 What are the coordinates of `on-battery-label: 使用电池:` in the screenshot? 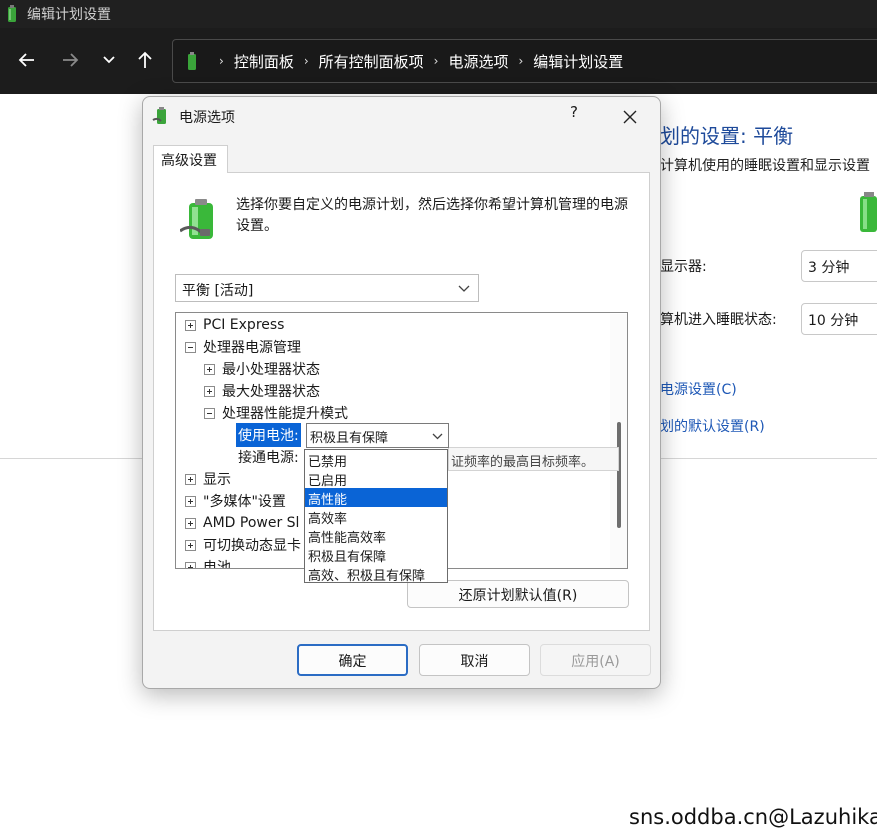 It's located at (268, 435).